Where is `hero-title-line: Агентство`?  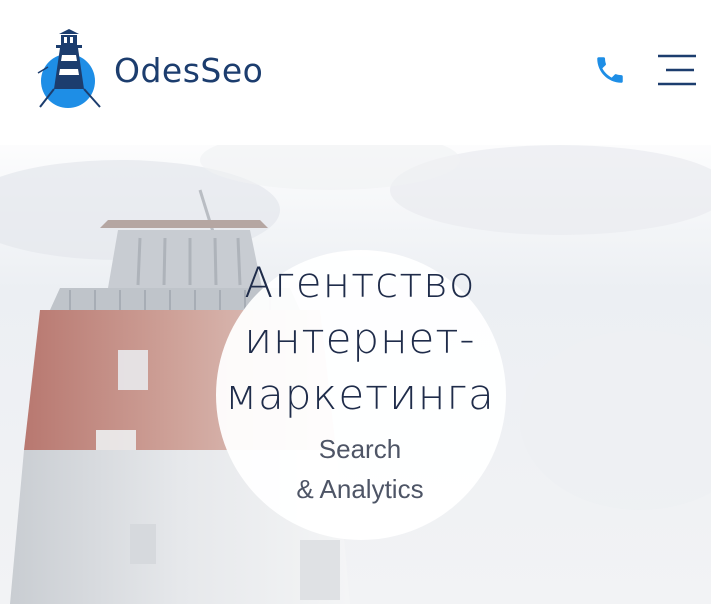
hero-title-line: Агентство is located at coordinates (360, 282).